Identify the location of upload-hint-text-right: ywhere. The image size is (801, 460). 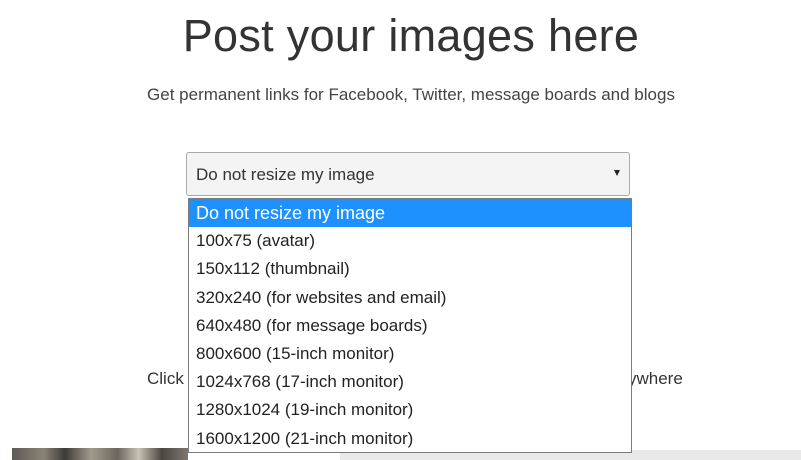
(655, 378).